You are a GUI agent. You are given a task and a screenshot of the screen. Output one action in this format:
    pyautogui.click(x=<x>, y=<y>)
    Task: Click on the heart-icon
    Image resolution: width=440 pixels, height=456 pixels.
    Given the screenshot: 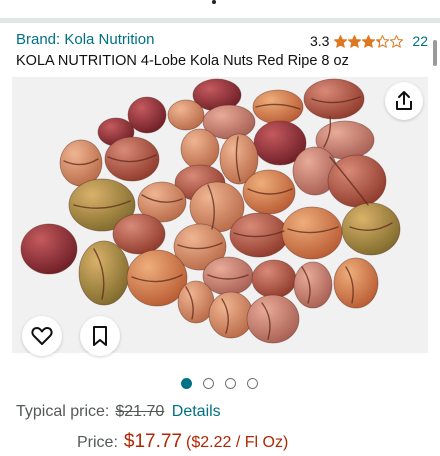 What is the action you would take?
    pyautogui.click(x=42, y=336)
    